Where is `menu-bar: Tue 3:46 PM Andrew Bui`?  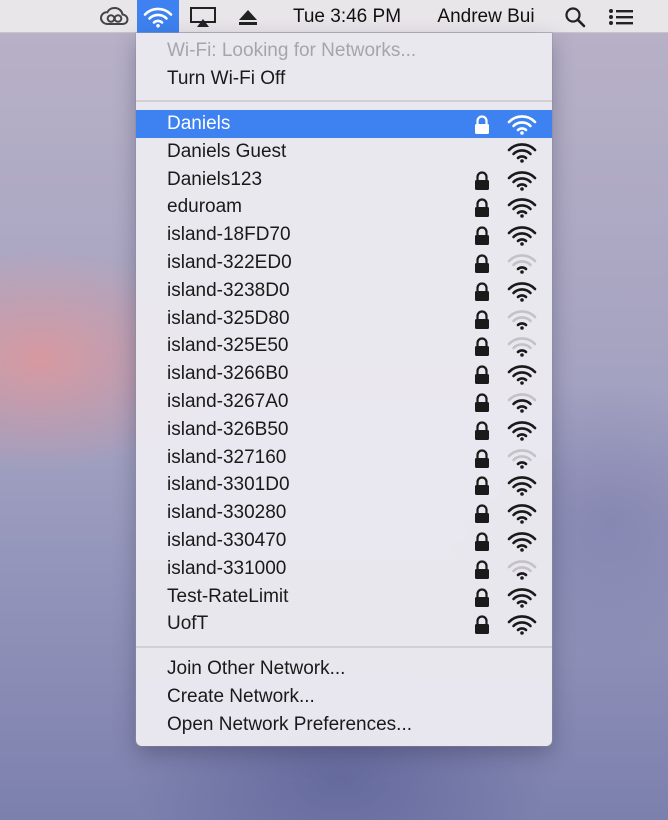
menu-bar: Tue 3:46 PM Andrew Bui is located at coordinates (334, 16).